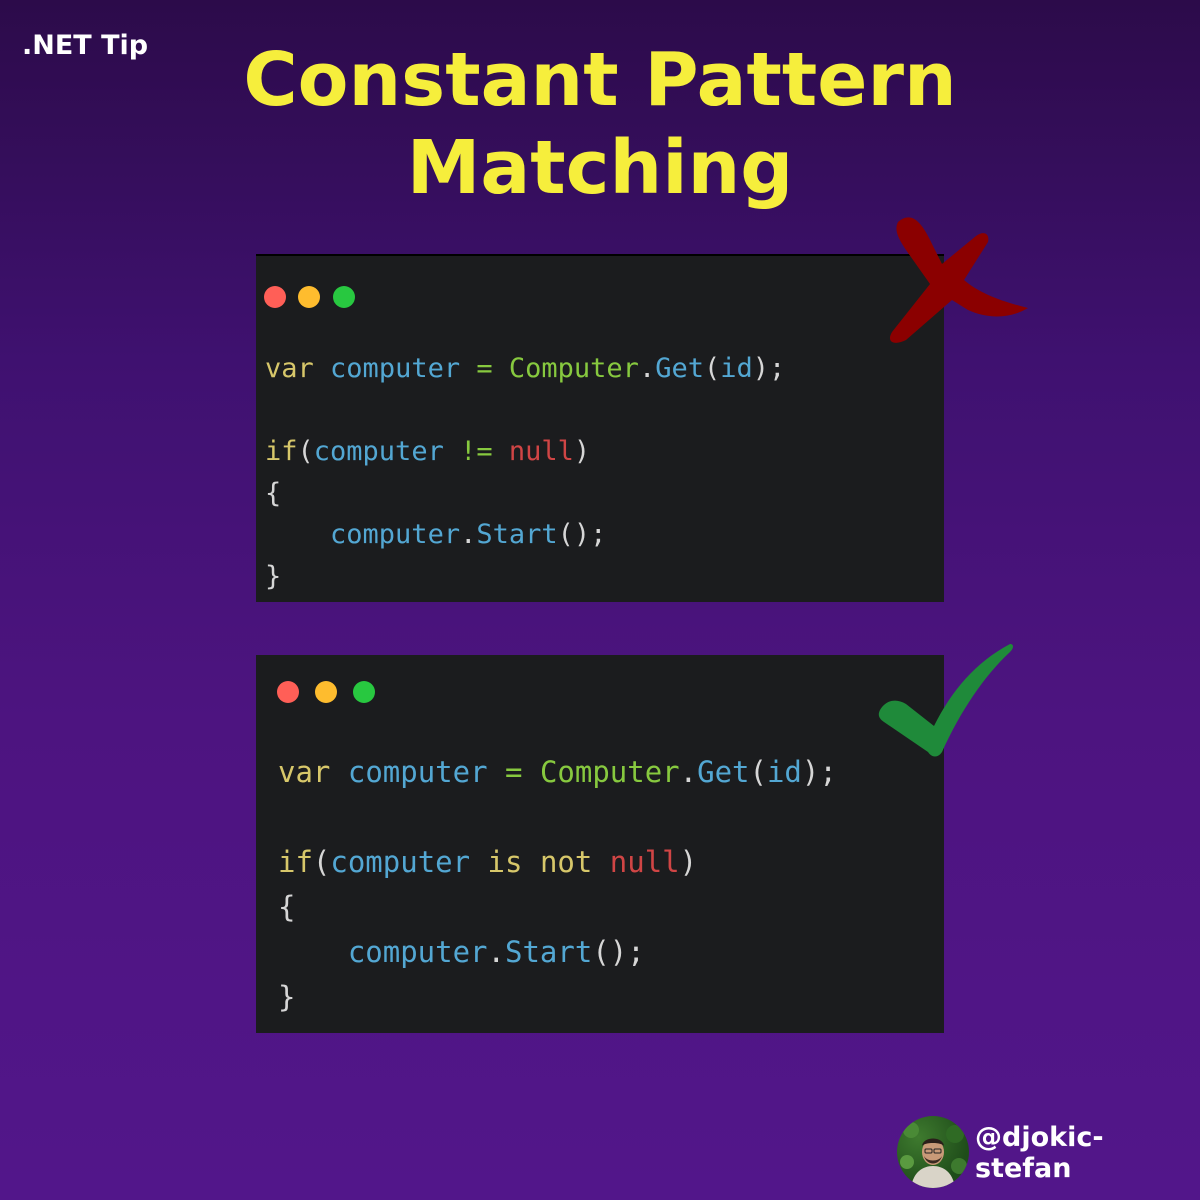  I want to click on code-line: if(computer != null), so click(428, 451).